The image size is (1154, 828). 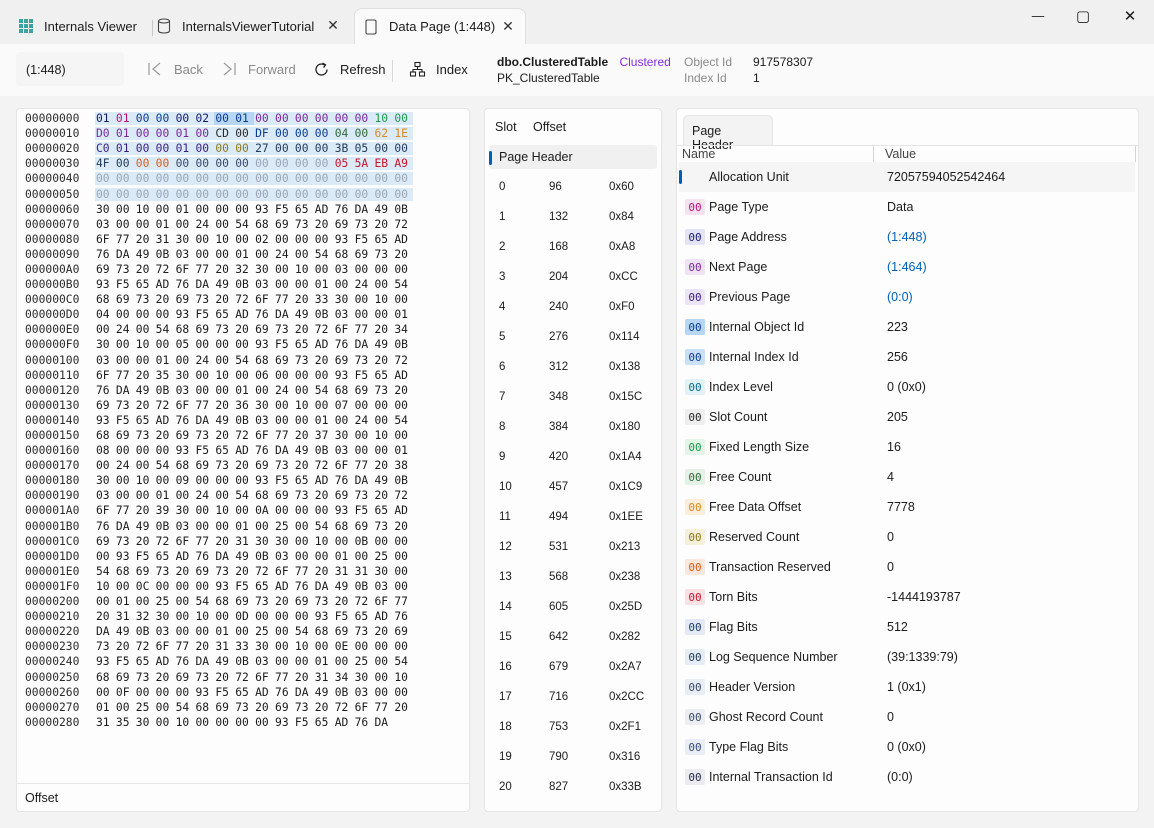 I want to click on hex-byte: 04, so click(x=105, y=314).